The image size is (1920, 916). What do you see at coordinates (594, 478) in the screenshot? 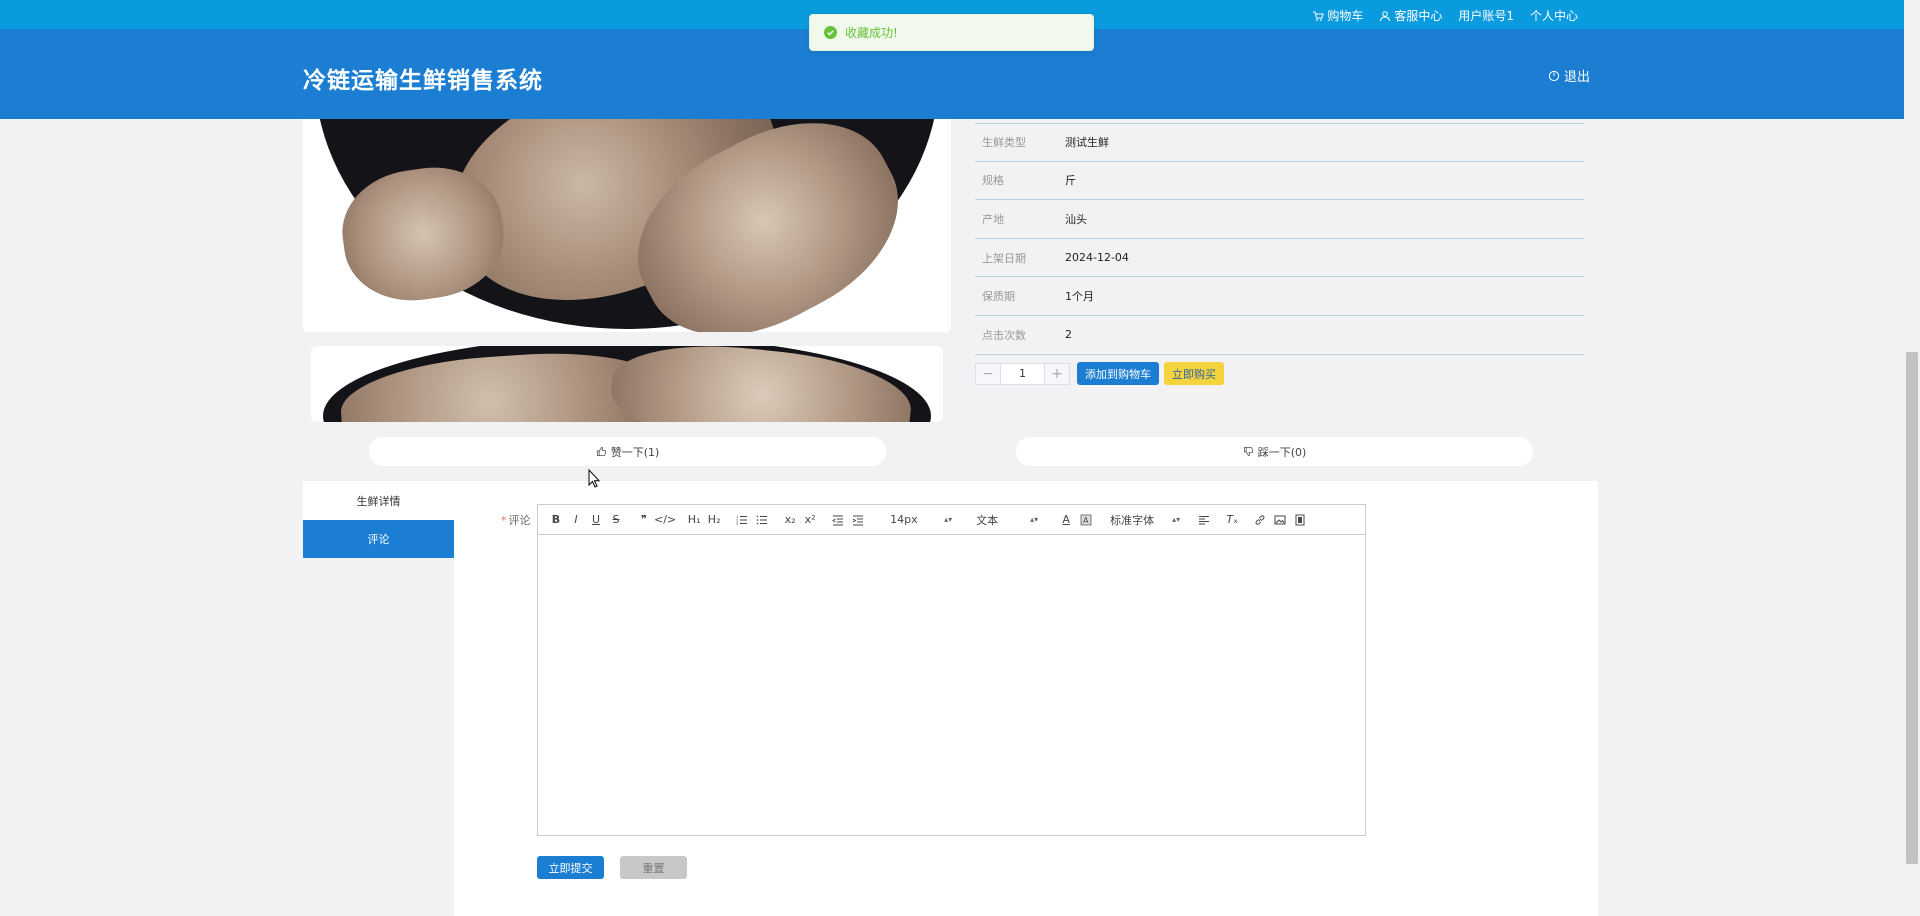
I see `mouse-cursor-icon` at bounding box center [594, 478].